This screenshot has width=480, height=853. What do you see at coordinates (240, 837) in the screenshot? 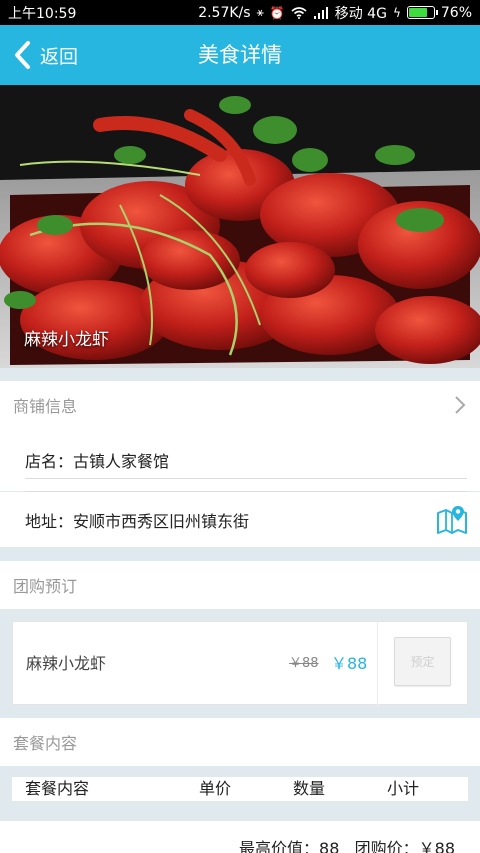
I see `price-summary-bar: 最高价值：88 团购价：￥88` at bounding box center [240, 837].